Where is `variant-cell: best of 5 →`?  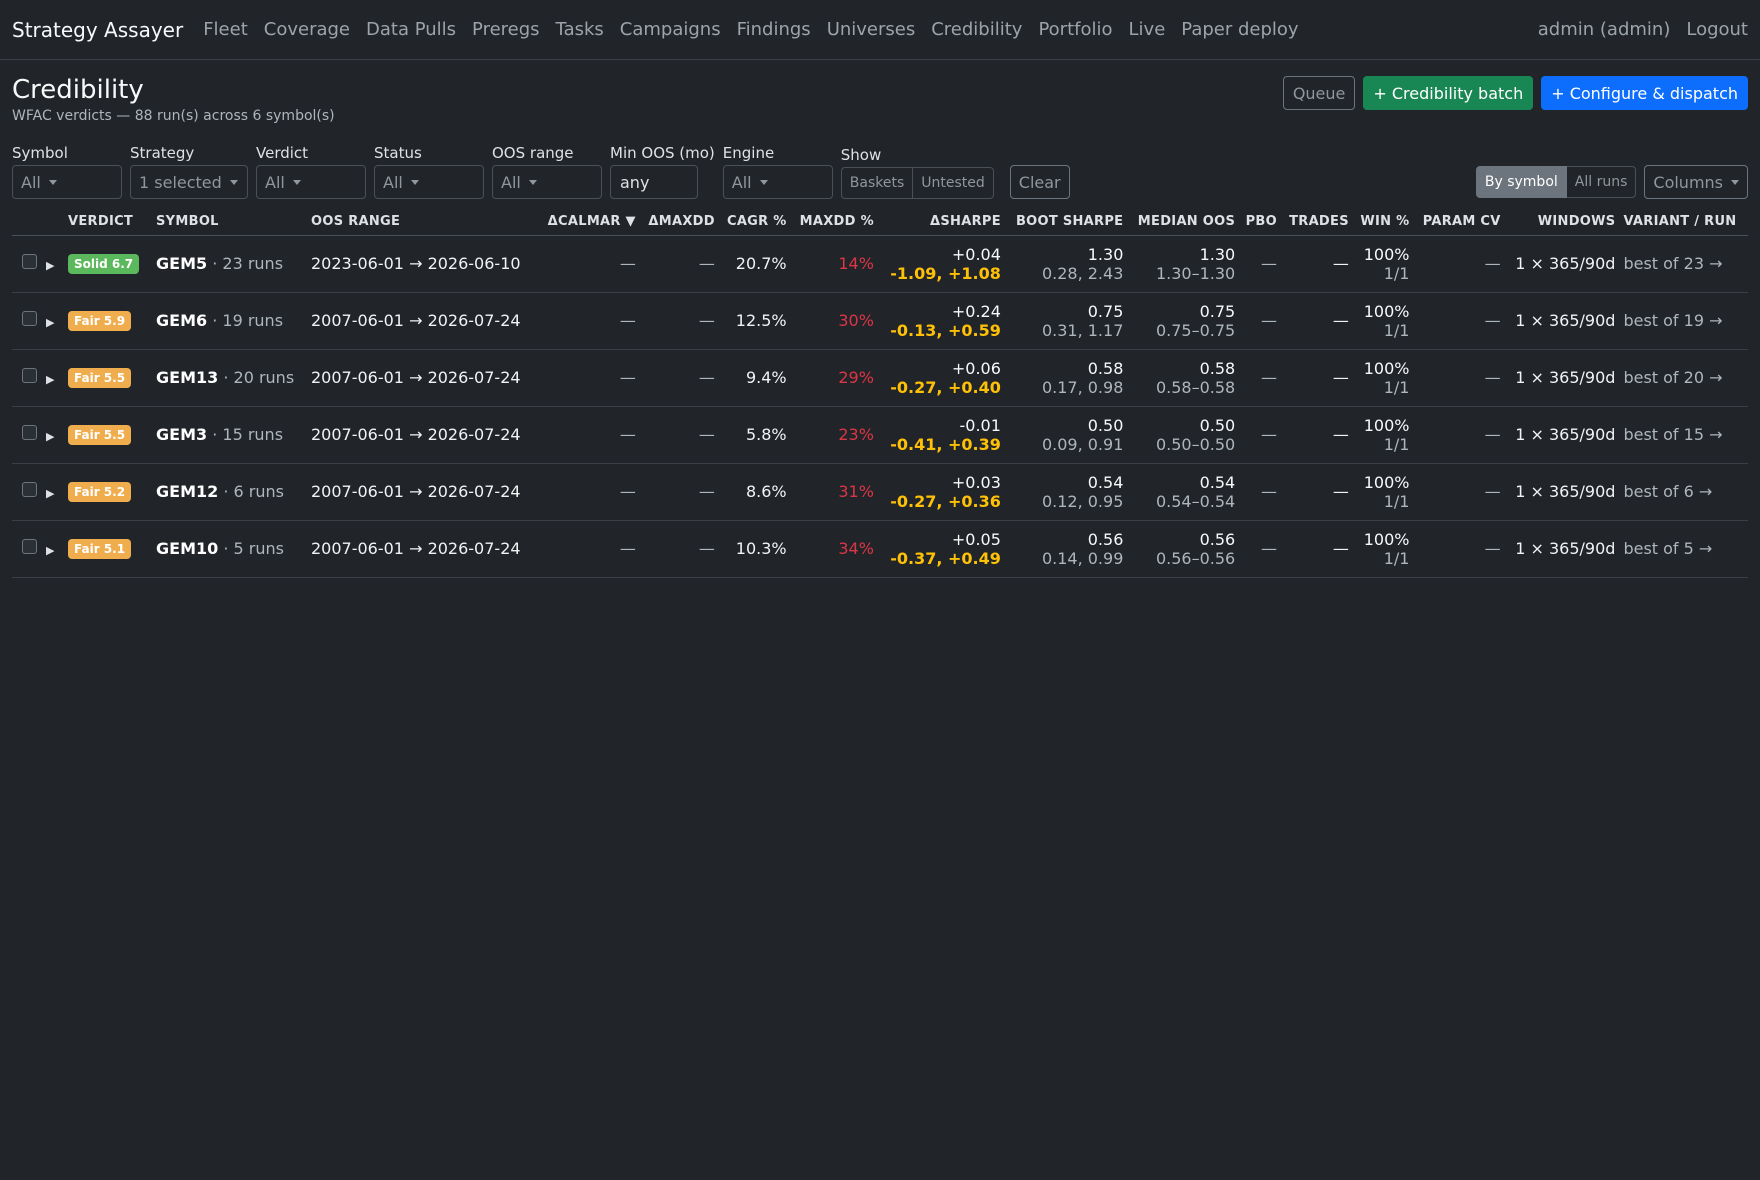 variant-cell: best of 5 → is located at coordinates (1683, 549).